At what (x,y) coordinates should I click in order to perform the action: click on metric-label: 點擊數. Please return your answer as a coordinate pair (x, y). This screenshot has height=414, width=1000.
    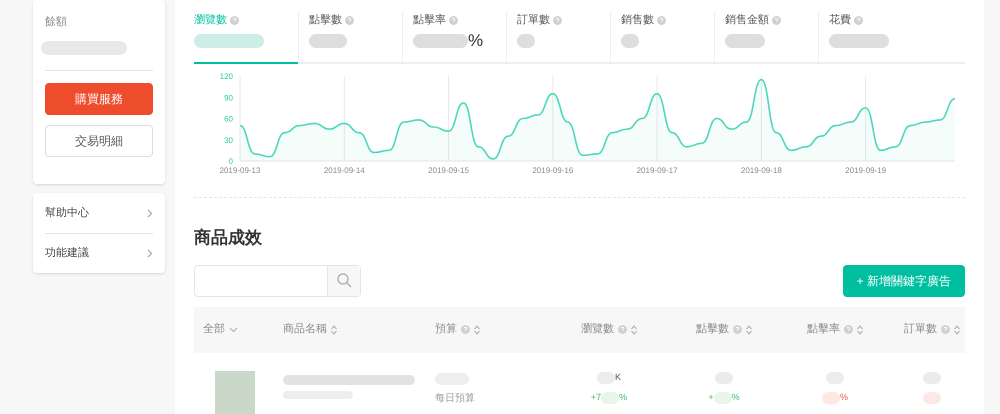
    Looking at the image, I should click on (325, 20).